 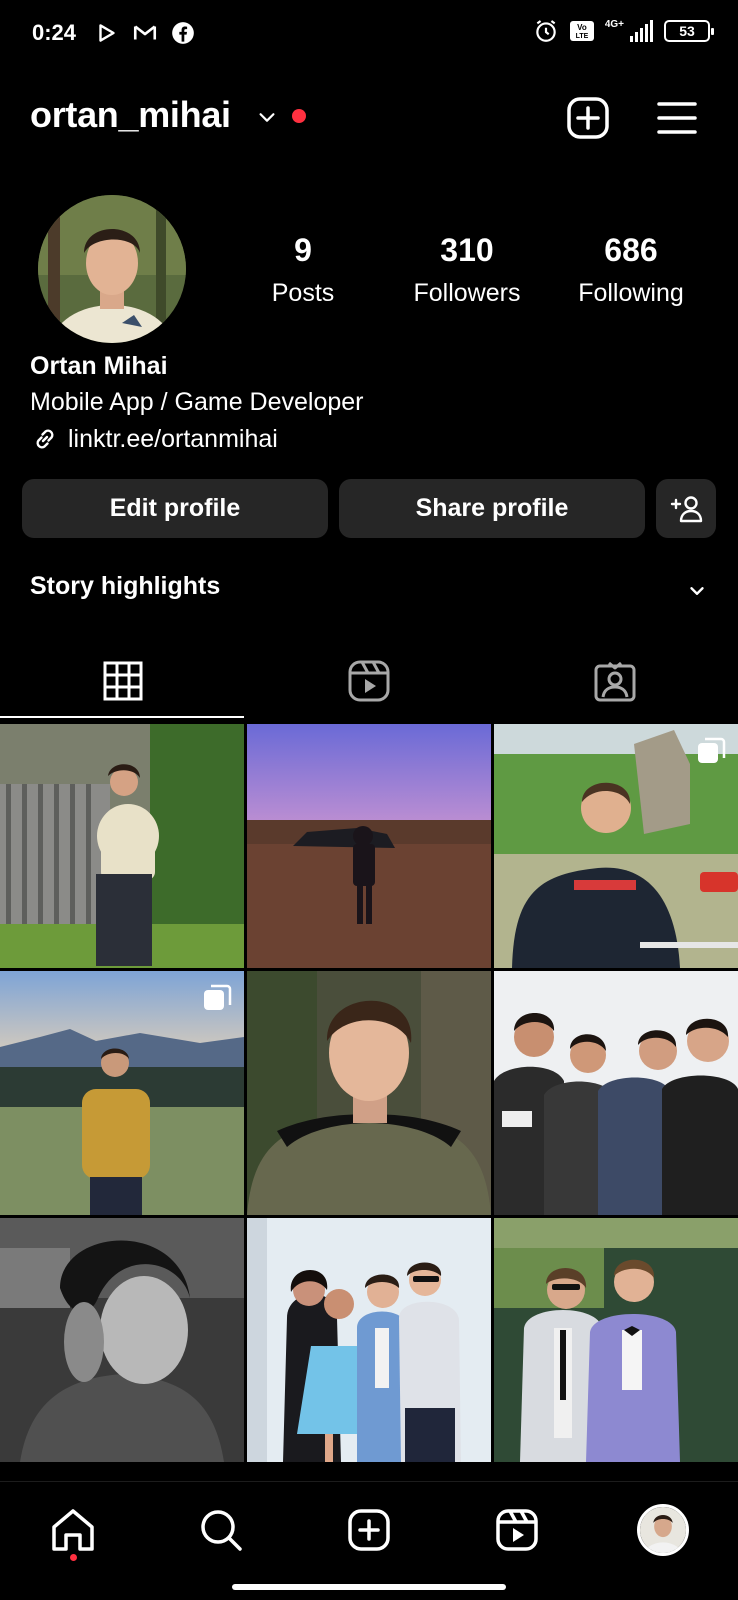 I want to click on photo-group-four, so click(x=616, y=1093).